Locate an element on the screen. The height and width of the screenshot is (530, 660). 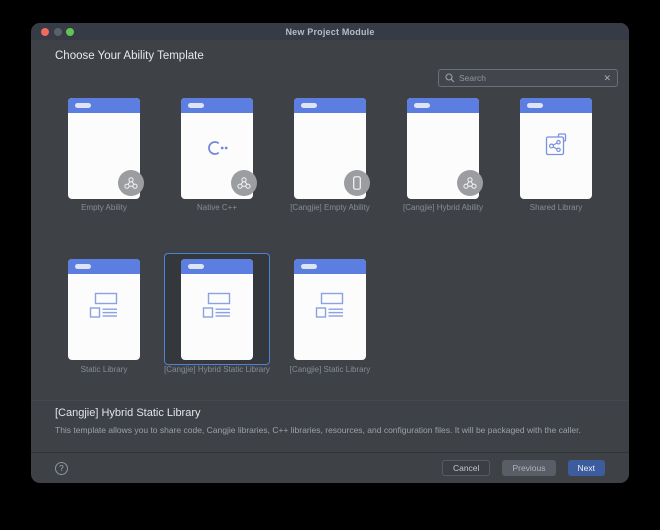
template-card-empty-ability is located at coordinates (106, 148).